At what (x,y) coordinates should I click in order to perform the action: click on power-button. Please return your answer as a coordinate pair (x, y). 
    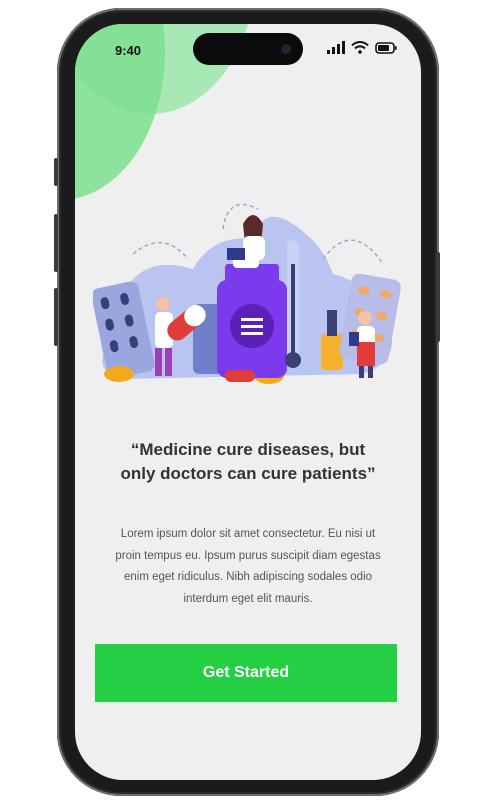
    Looking at the image, I should click on (438, 297).